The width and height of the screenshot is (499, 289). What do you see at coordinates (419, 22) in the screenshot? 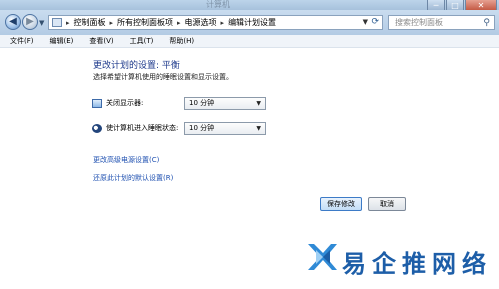
I see `search-placeholder: 搜索控制面板` at bounding box center [419, 22].